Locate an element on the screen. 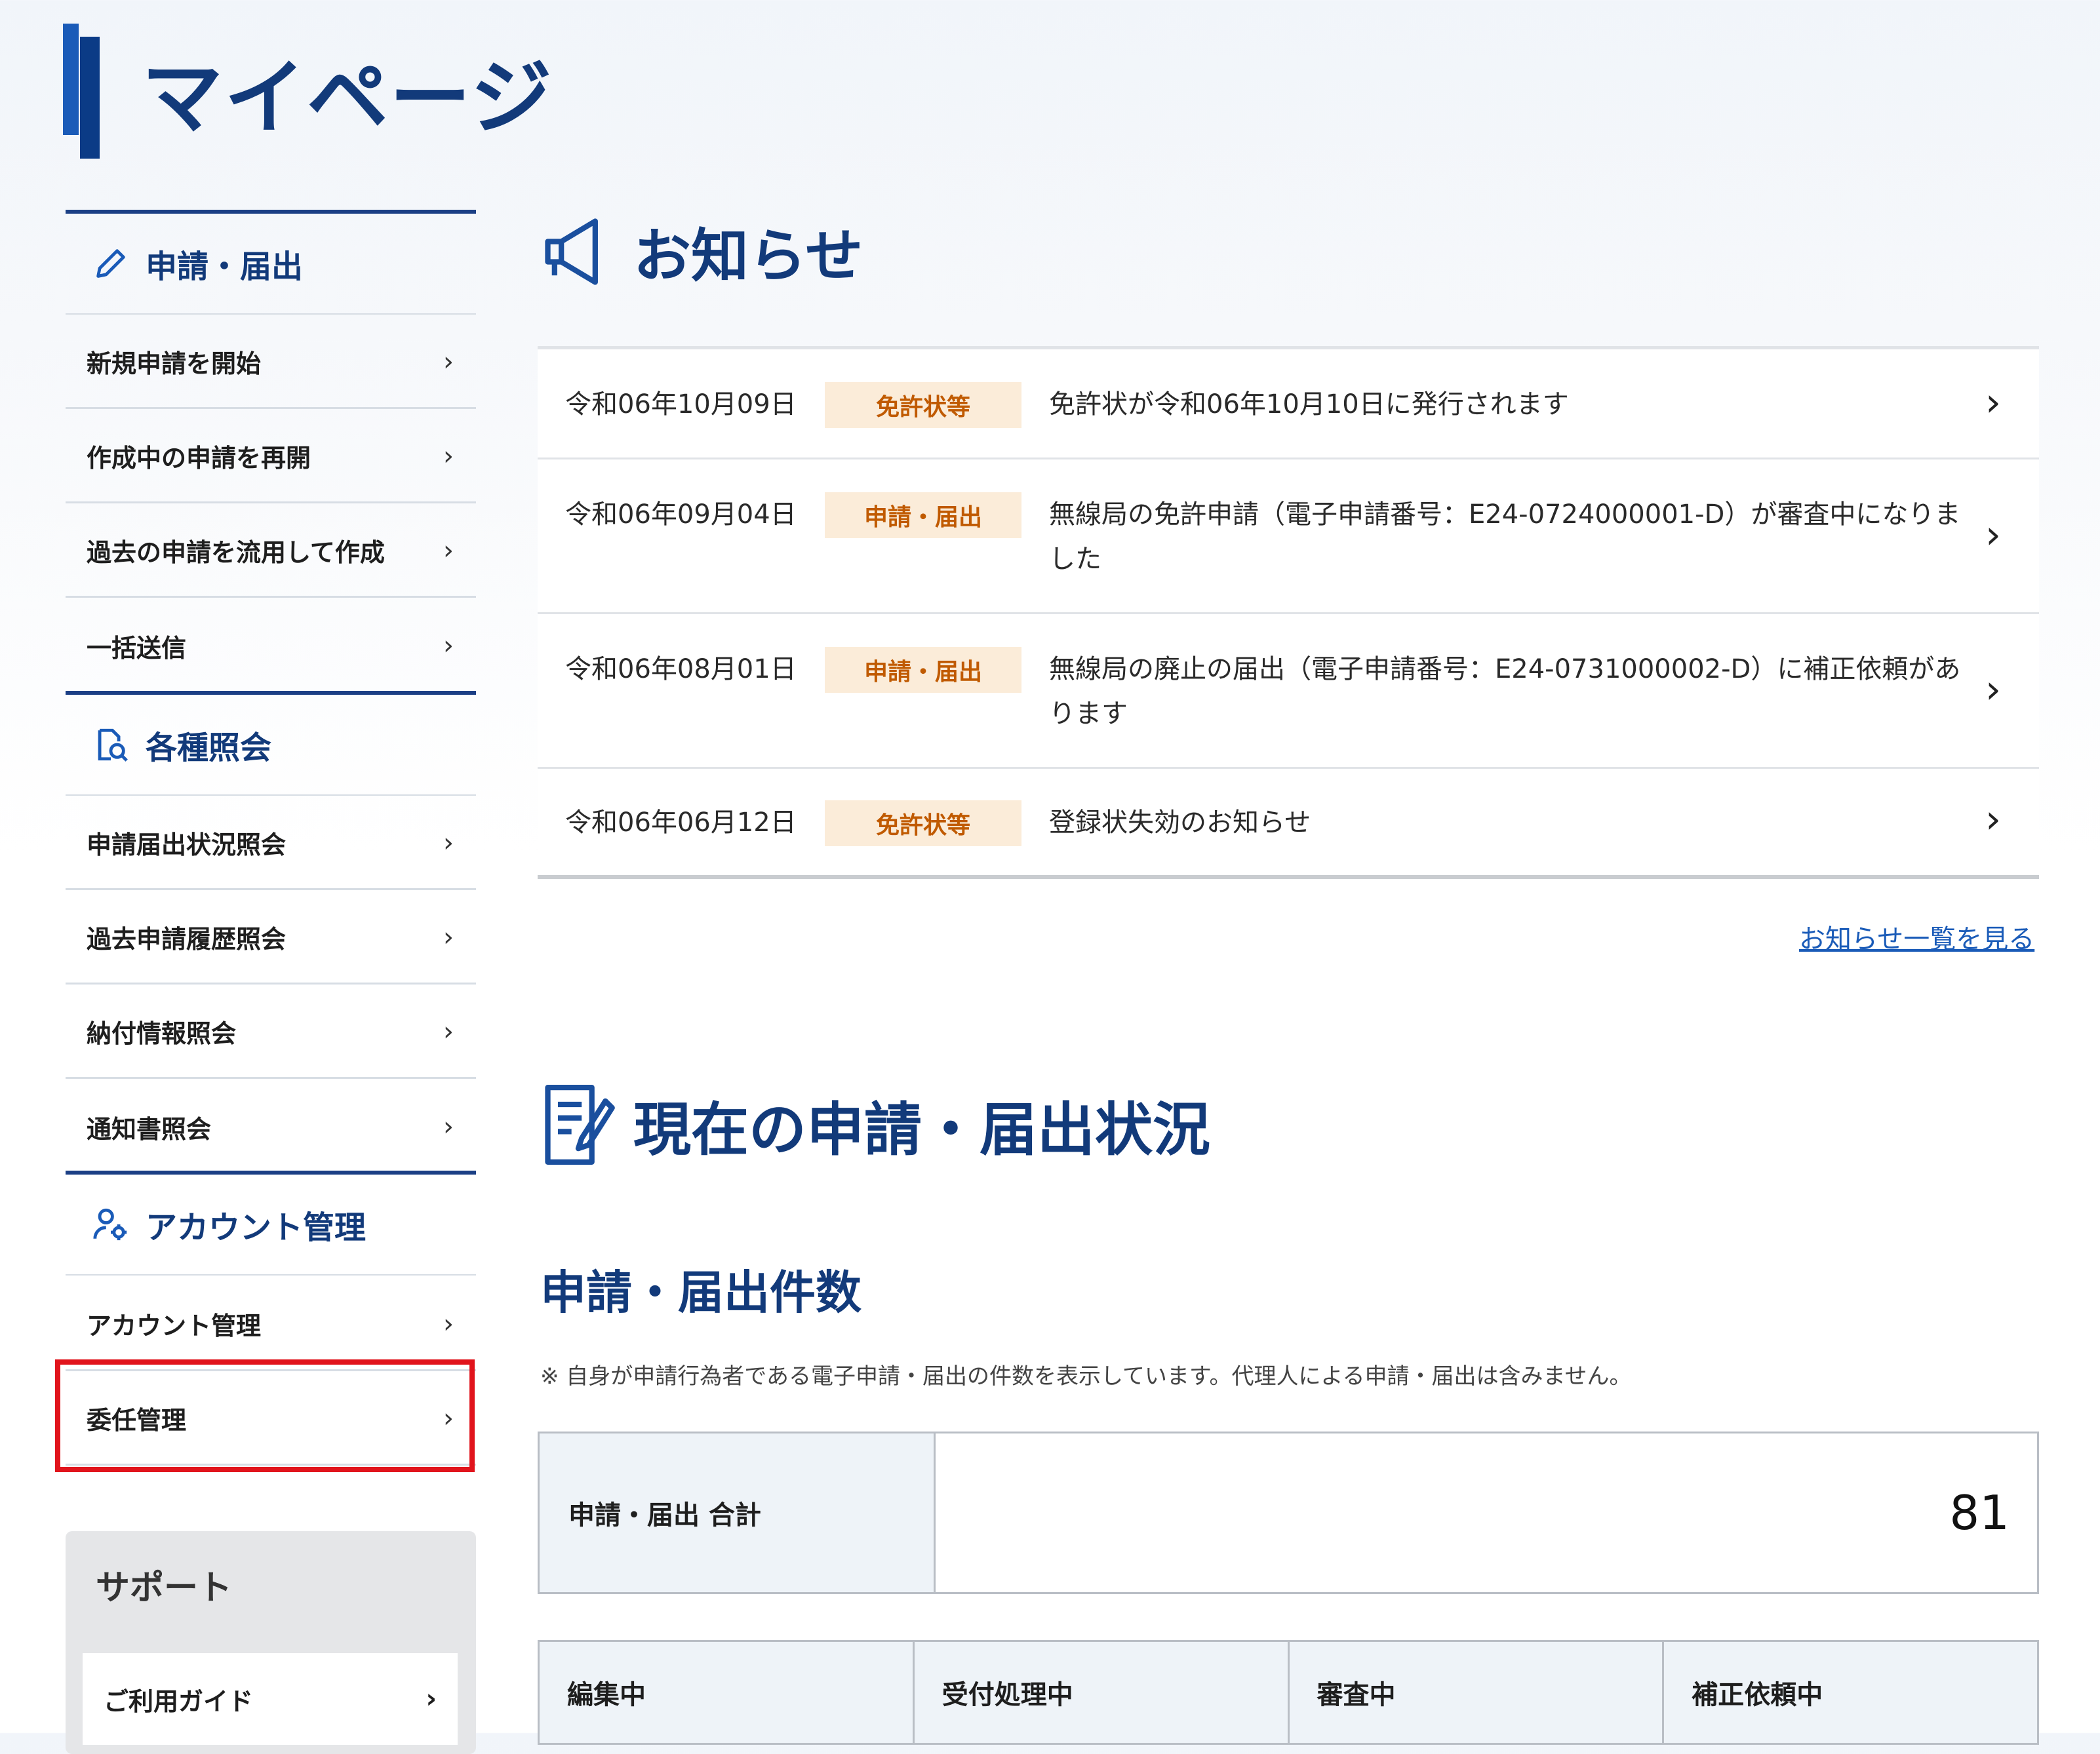 The image size is (2100, 1754). sidebar-section-inquiry: 各種照会 is located at coordinates (271, 744).